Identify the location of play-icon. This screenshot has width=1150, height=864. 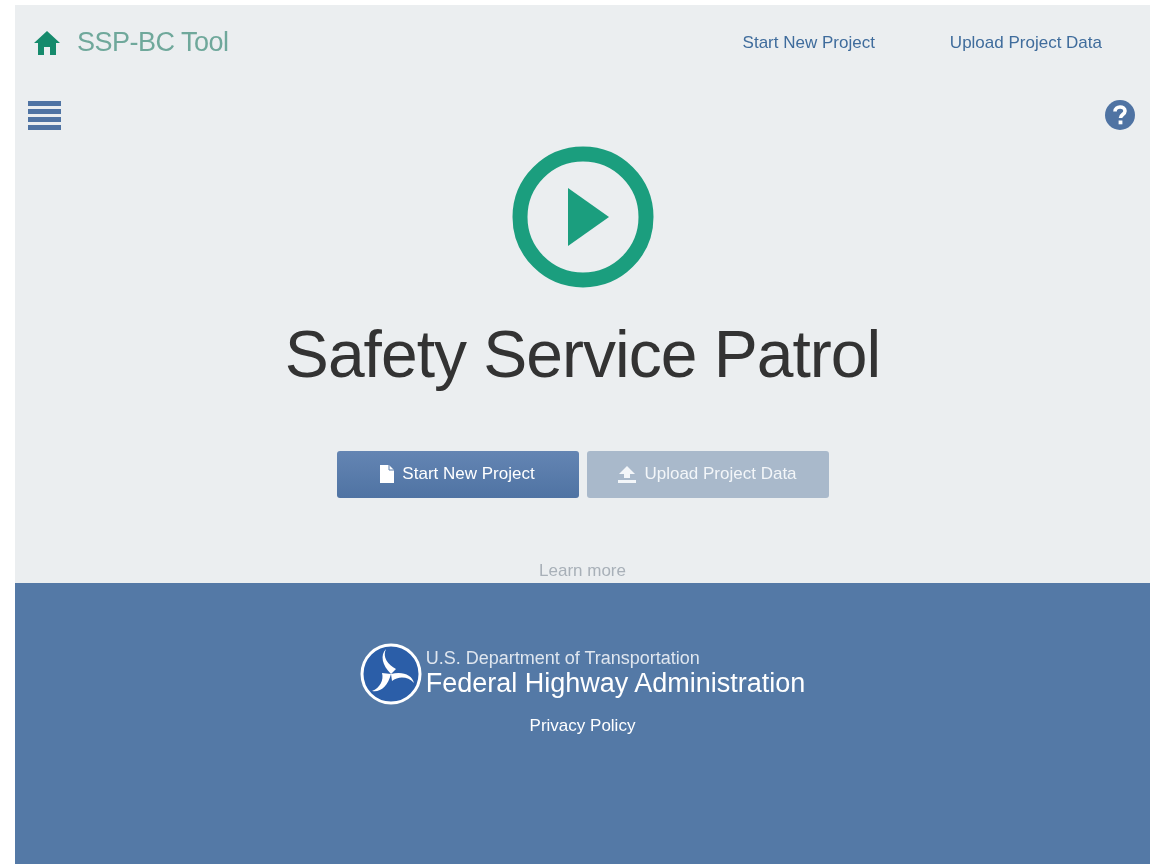
(582, 217).